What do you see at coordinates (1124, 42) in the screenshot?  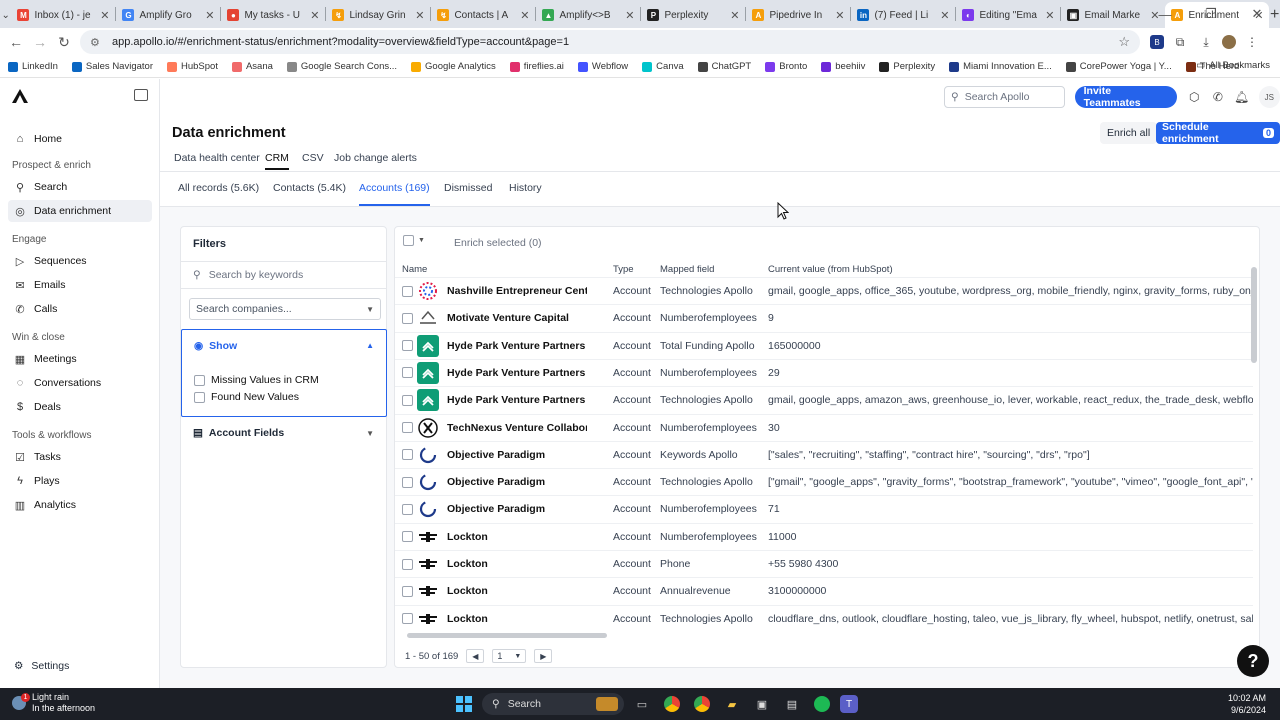 I see `bookmark-star-icon: ☆` at bounding box center [1124, 42].